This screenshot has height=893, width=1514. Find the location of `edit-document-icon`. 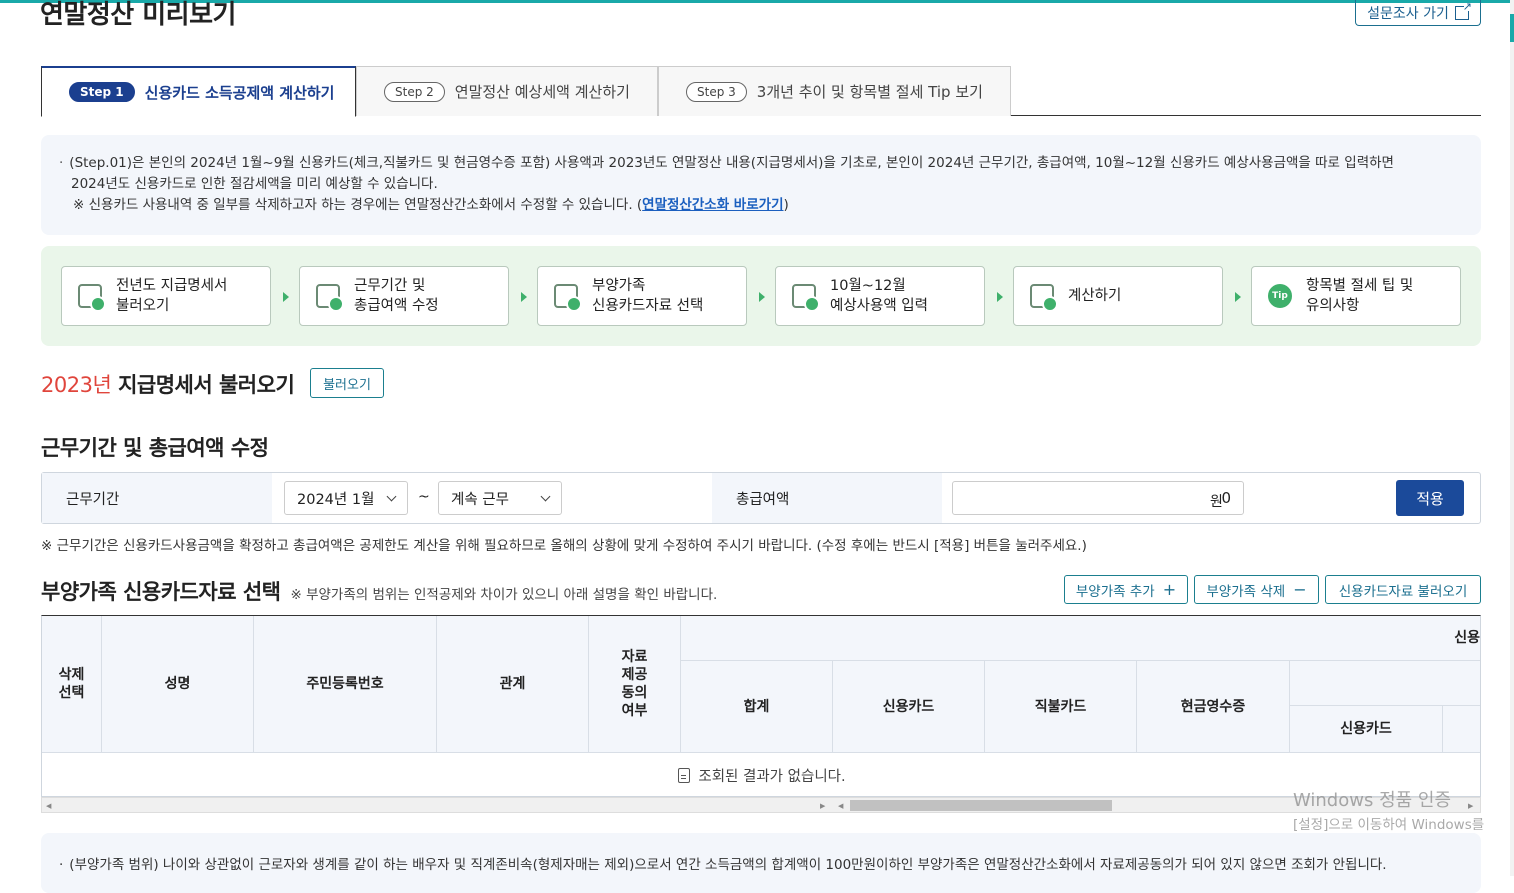

edit-document-icon is located at coordinates (330, 298).